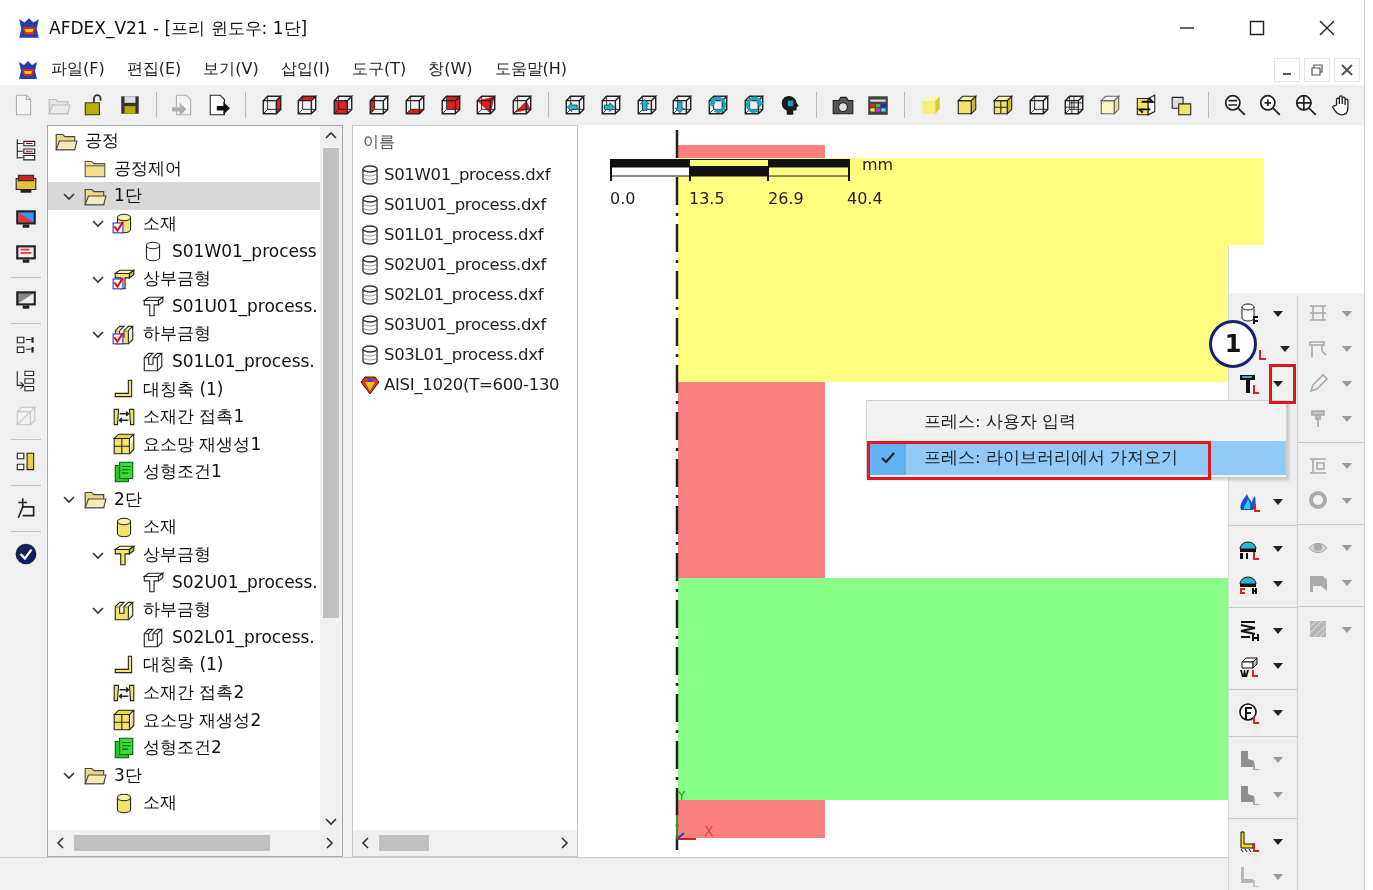 Image resolution: width=1373 pixels, height=890 pixels. What do you see at coordinates (878, 164) in the screenshot?
I see `scale-unit: mm` at bounding box center [878, 164].